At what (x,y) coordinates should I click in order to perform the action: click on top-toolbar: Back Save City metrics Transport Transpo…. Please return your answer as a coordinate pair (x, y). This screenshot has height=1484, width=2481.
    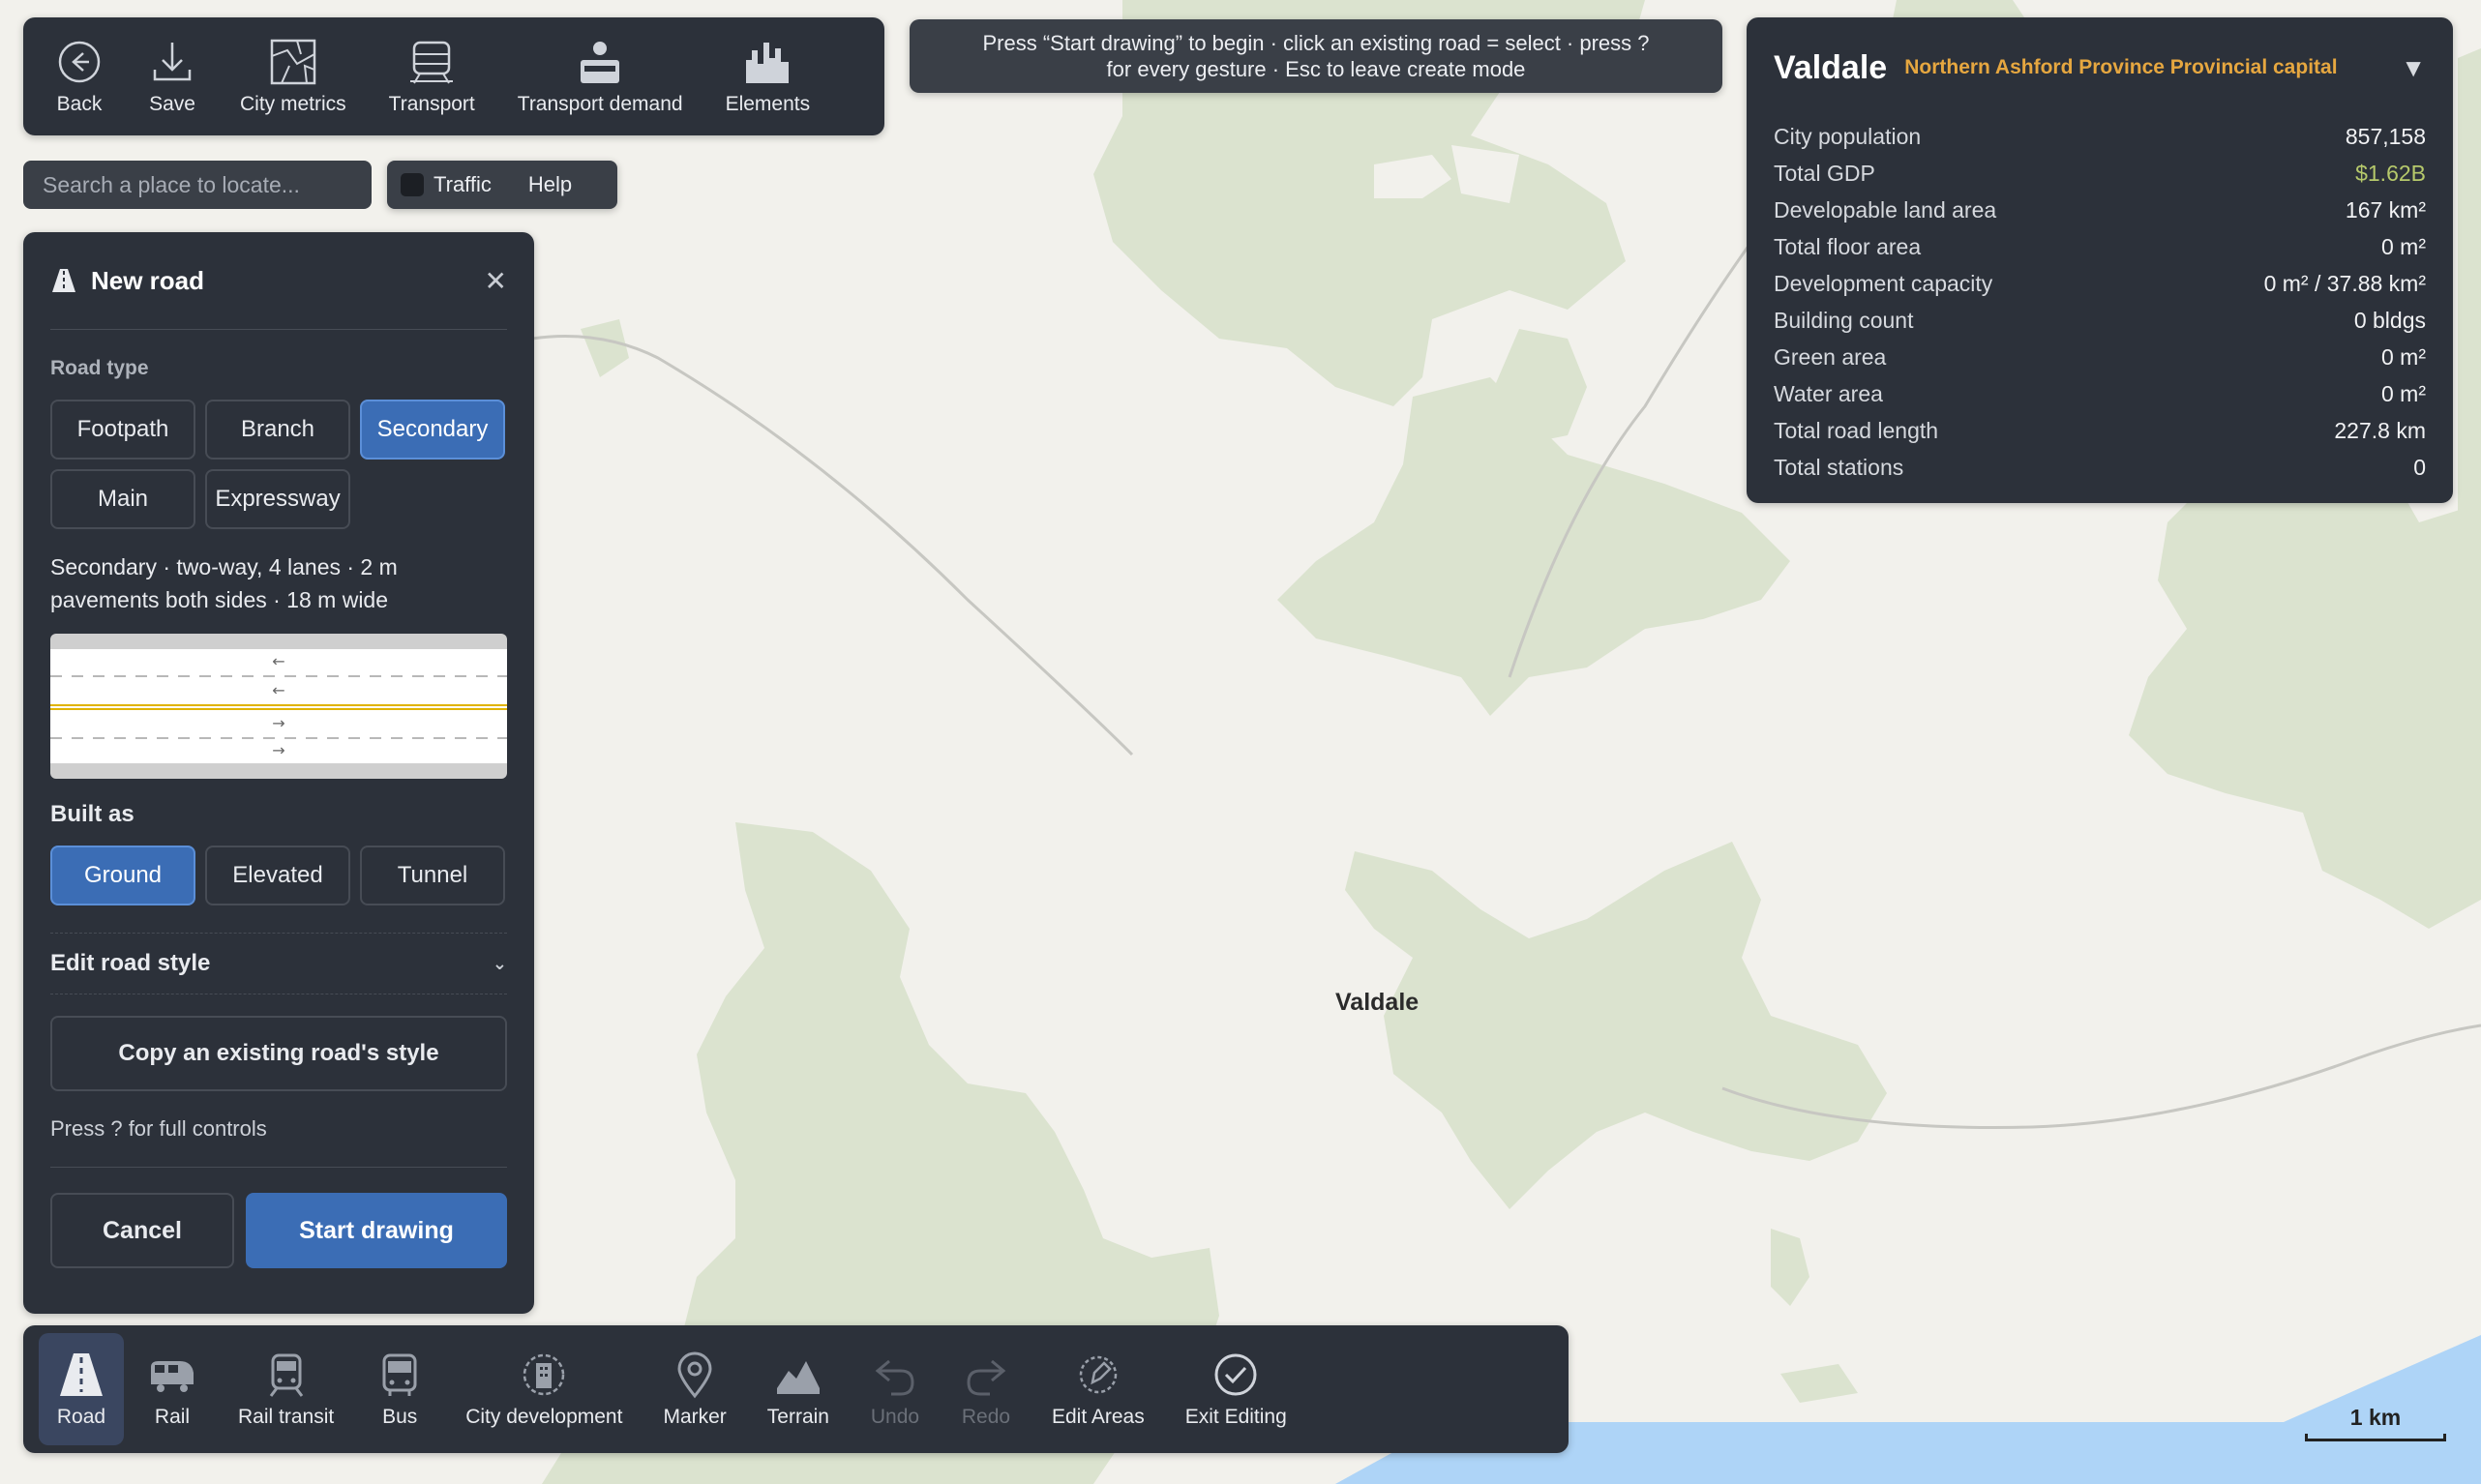
    Looking at the image, I should click on (453, 76).